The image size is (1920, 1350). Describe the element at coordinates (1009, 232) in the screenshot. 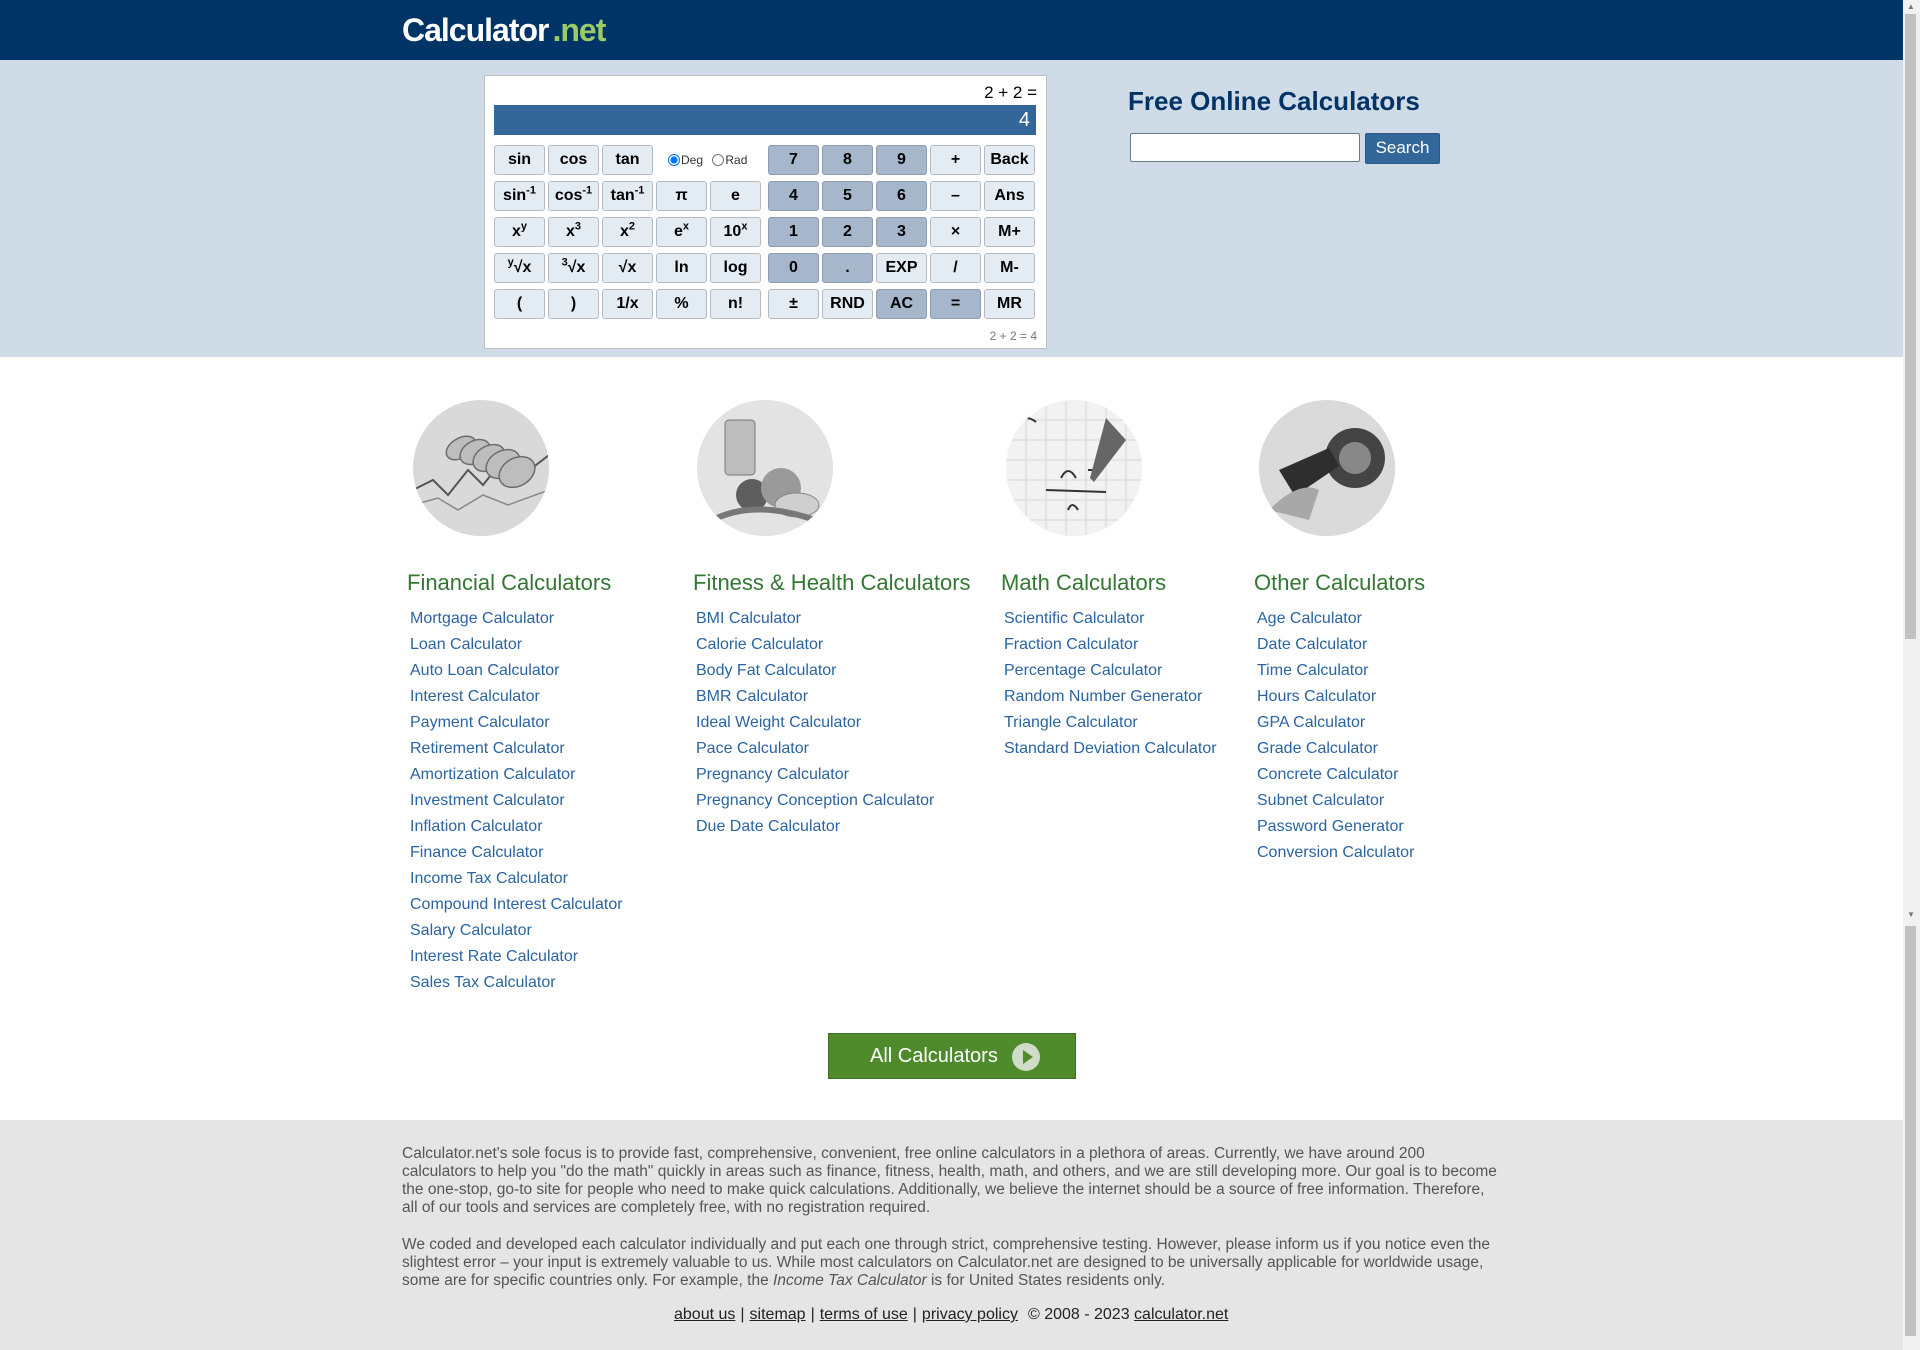

I see `key-memory-plus: M+` at that location.